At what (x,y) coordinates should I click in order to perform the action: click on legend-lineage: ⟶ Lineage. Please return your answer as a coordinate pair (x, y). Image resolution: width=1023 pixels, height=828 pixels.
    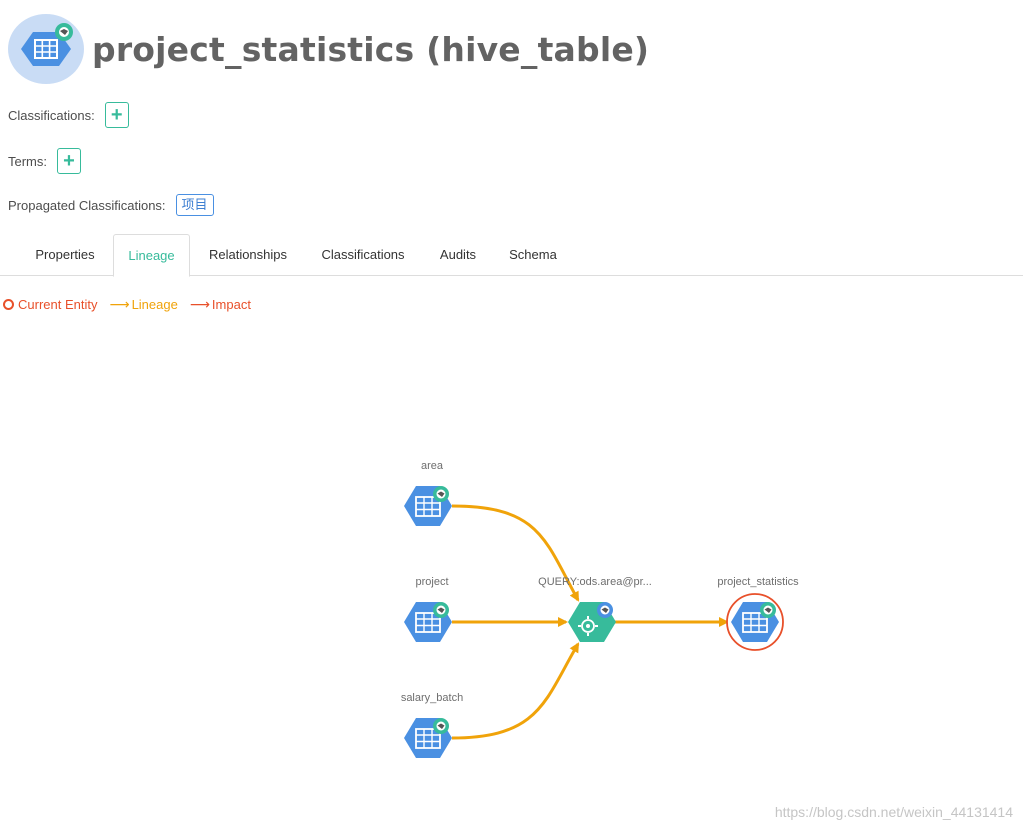
    Looking at the image, I should click on (143, 304).